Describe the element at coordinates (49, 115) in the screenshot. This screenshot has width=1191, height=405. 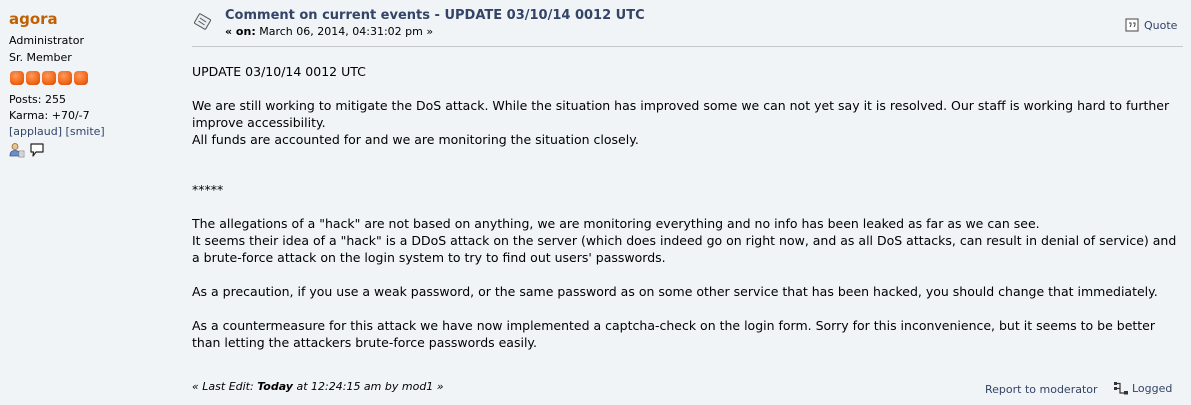
I see `karma: Karma: +70/-7` at that location.